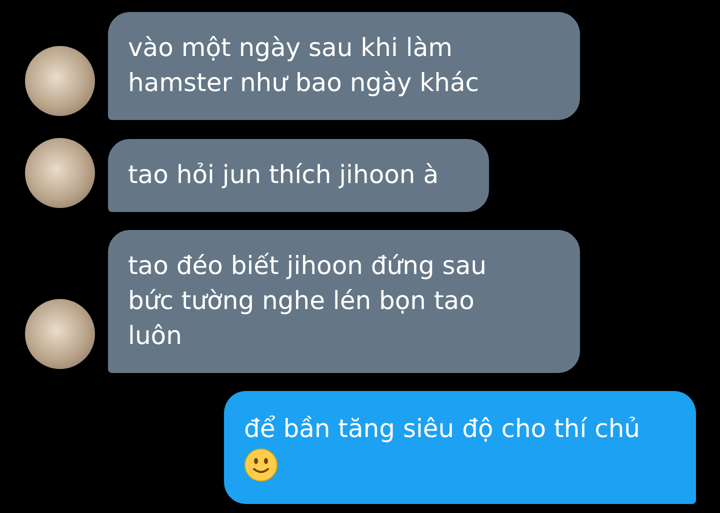 The width and height of the screenshot is (720, 513). I want to click on message-text: tao hỏi jun thích jihoon à, so click(283, 175).